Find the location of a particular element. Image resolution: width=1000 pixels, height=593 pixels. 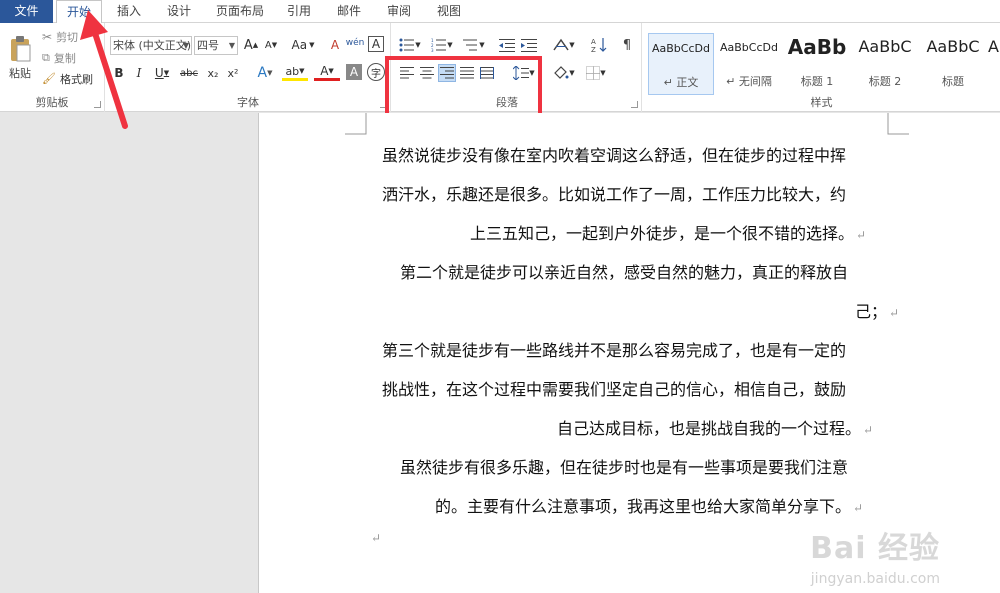

chinese-layout-button: ▼ is located at coordinates (564, 45).